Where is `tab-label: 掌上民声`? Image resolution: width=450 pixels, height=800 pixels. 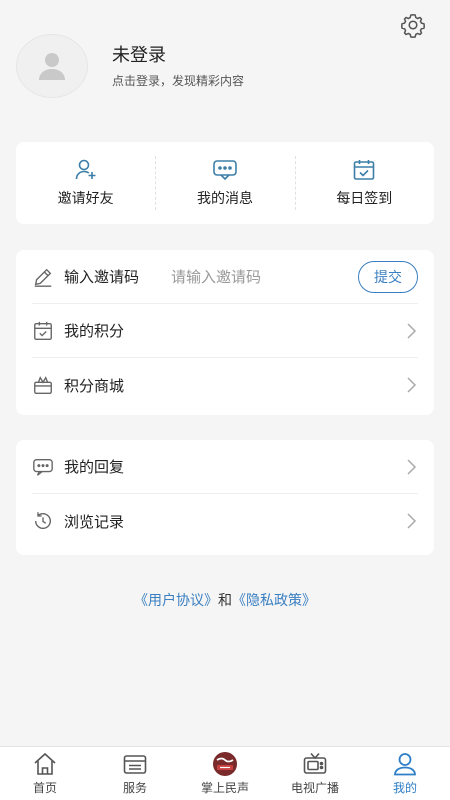
tab-label: 掌上民声 is located at coordinates (224, 788).